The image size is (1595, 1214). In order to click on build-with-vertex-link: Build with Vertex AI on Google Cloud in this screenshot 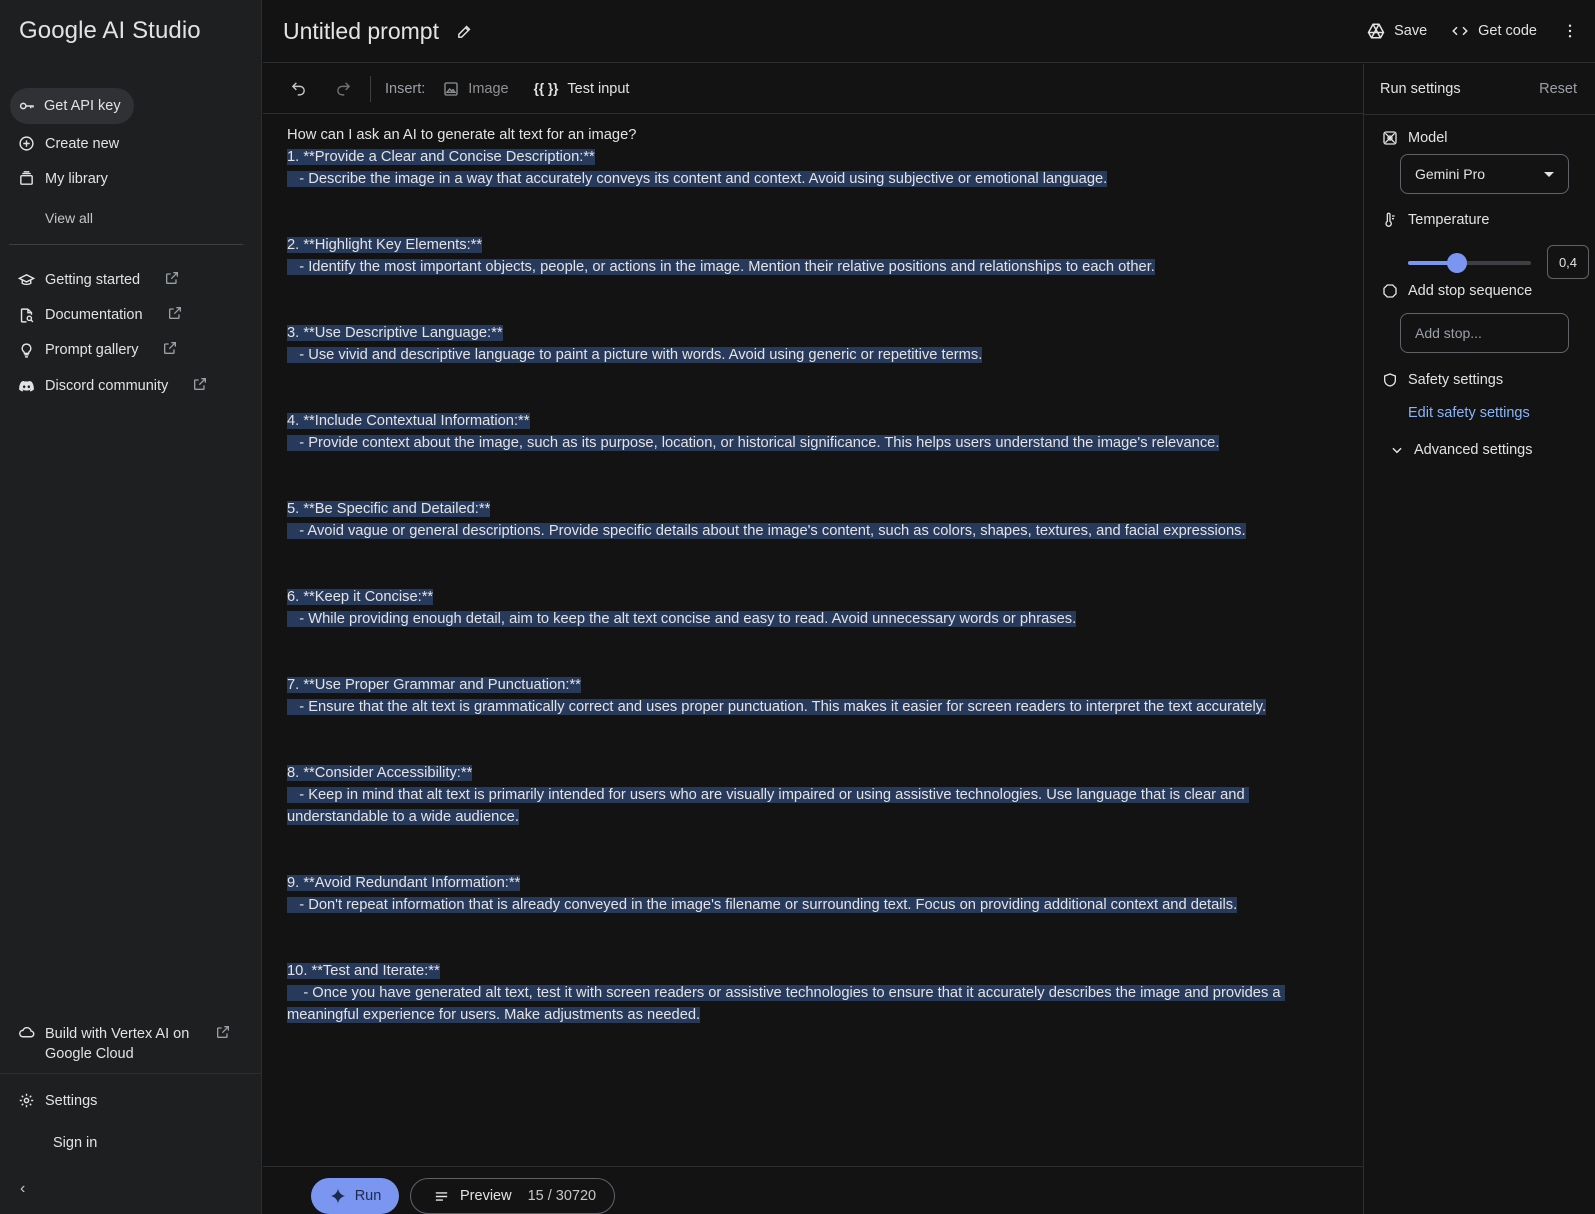, I will do `click(133, 1044)`.